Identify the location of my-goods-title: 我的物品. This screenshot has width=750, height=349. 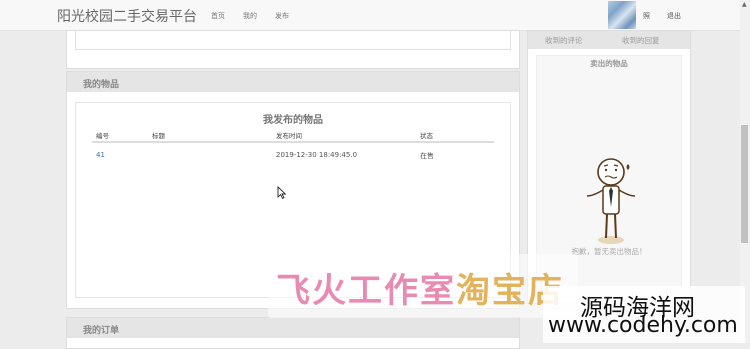
(101, 85).